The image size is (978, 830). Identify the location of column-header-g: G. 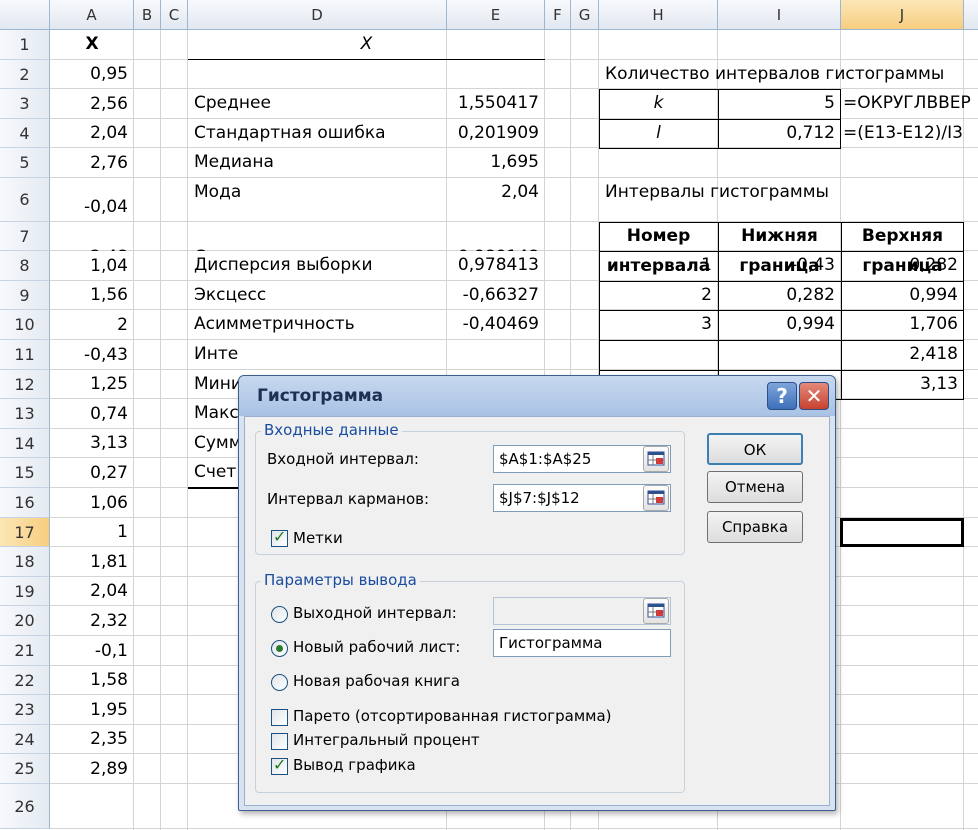
(585, 15).